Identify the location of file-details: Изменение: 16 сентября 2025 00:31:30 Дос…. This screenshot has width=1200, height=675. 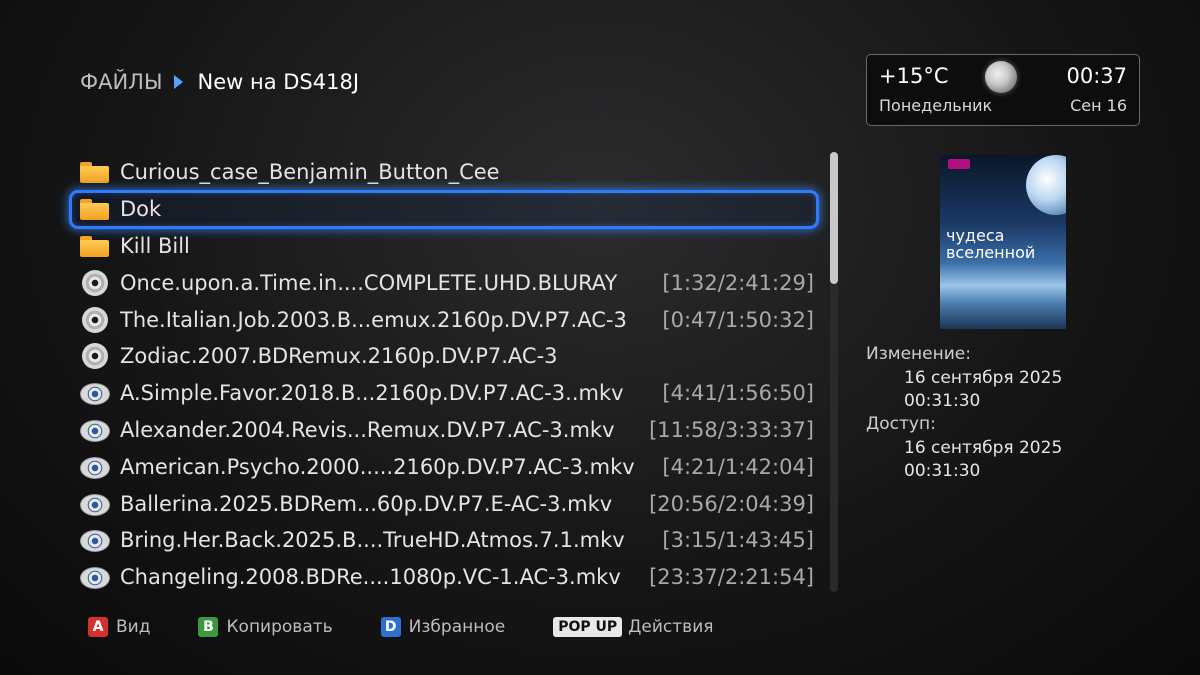
(964, 414).